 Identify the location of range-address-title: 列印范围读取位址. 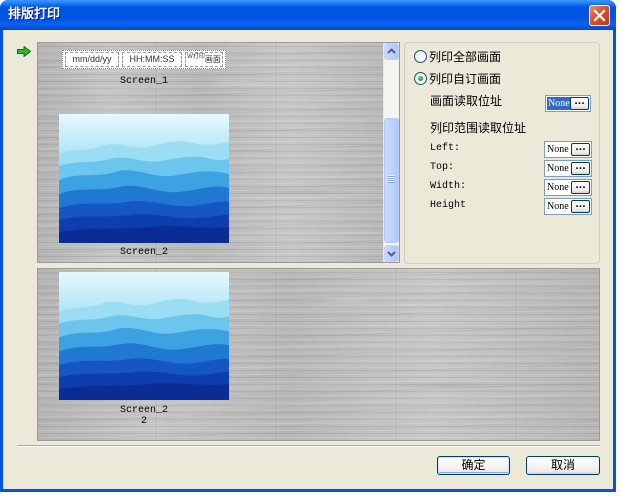
(478, 128).